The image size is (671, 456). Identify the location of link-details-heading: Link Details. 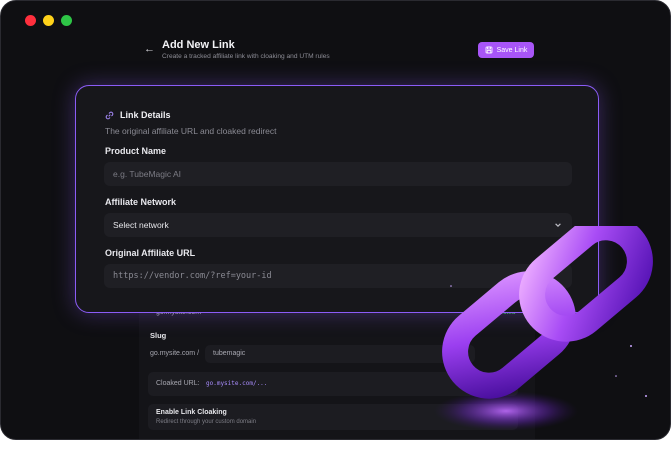
(138, 115).